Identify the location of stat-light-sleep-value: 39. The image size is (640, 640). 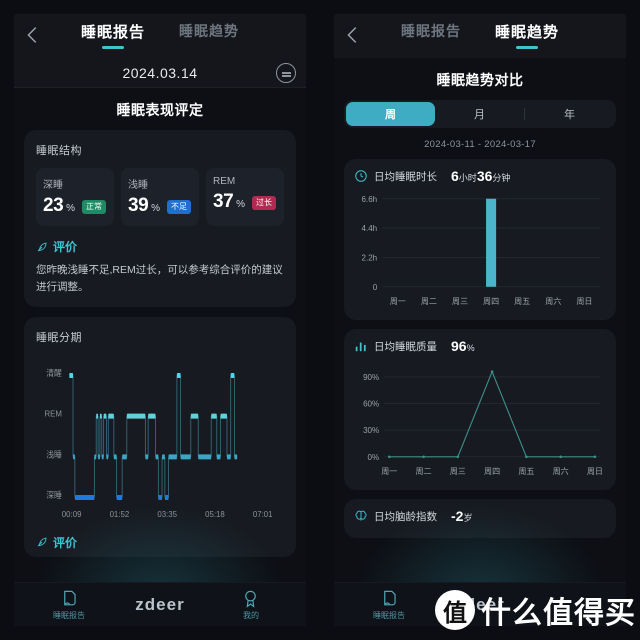
(138, 205).